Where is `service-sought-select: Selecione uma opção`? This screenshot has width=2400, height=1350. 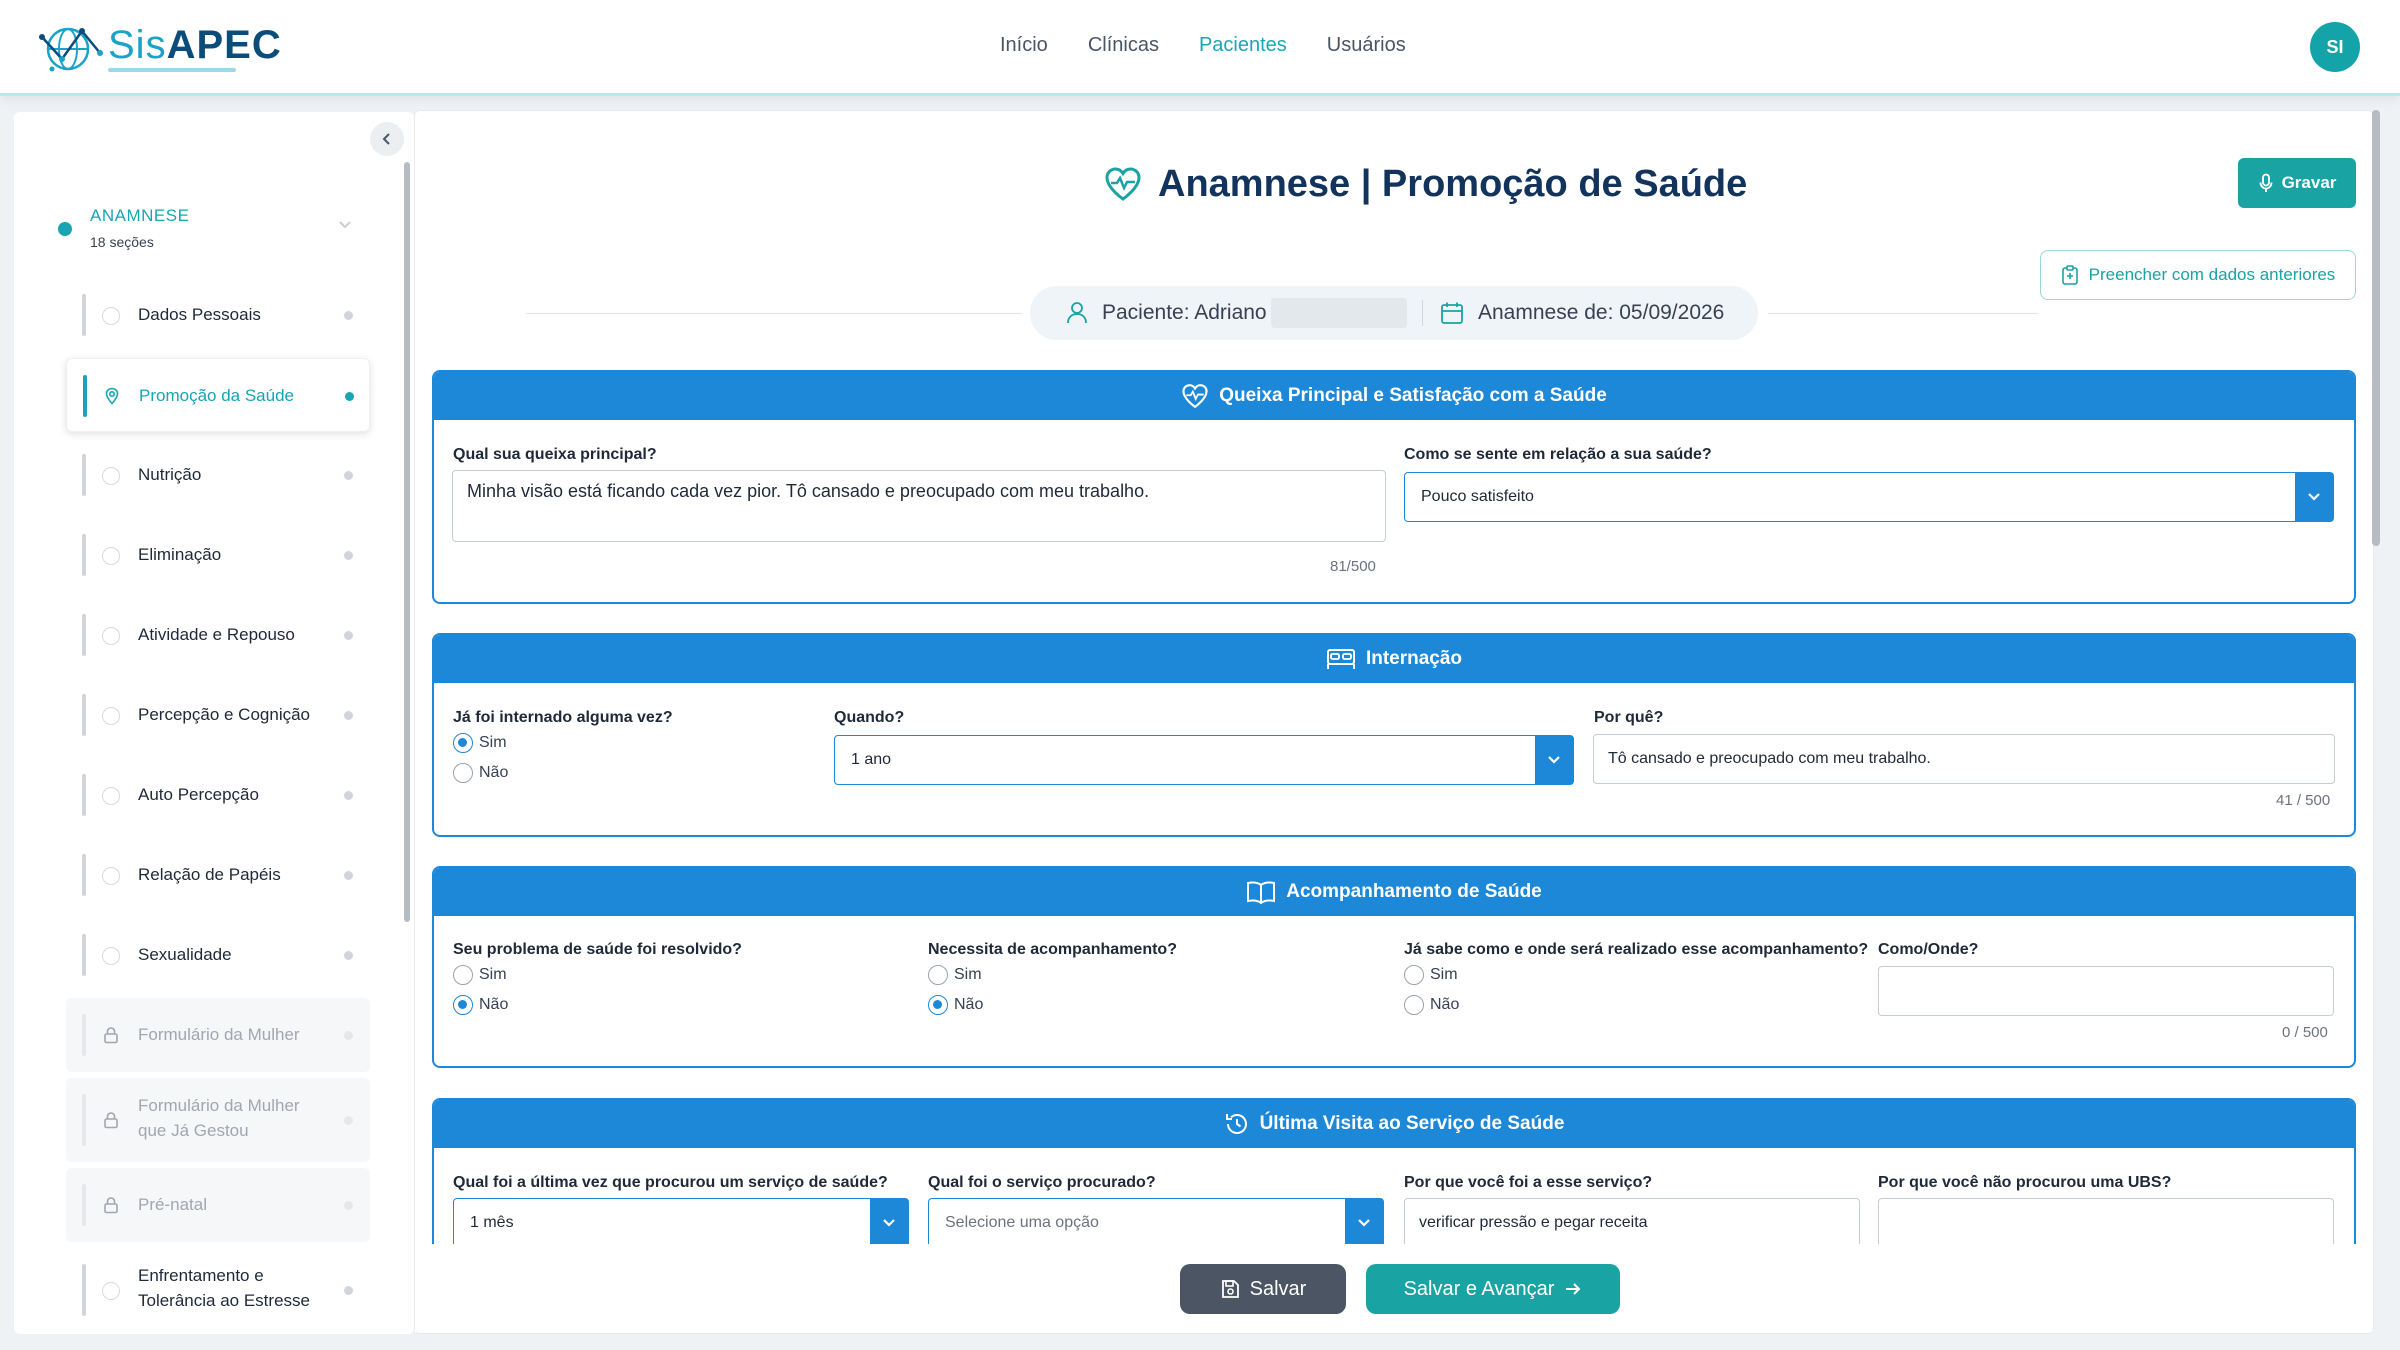
service-sought-select: Selecione uma opção is located at coordinates (1156, 1223).